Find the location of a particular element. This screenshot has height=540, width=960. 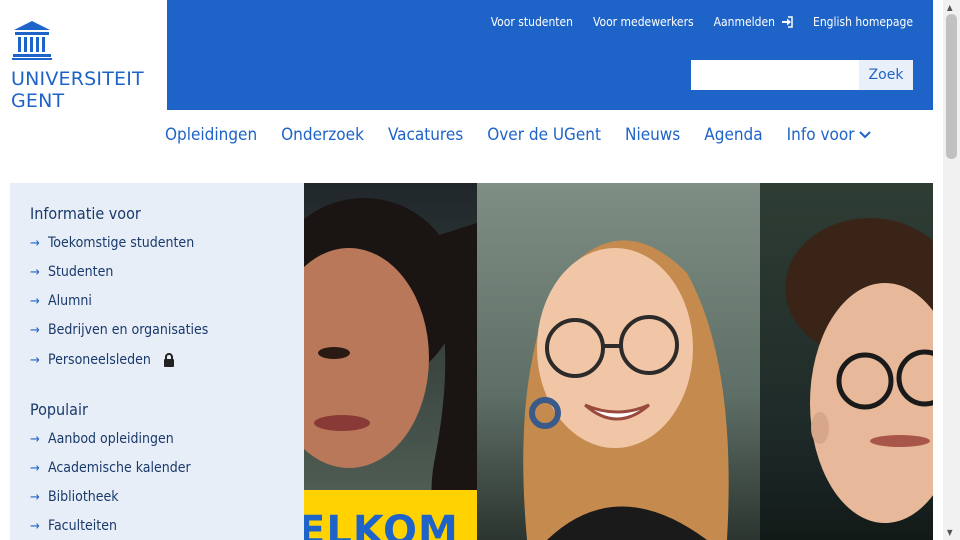

nav-opleidingen: Opleidingen is located at coordinates (211, 135).